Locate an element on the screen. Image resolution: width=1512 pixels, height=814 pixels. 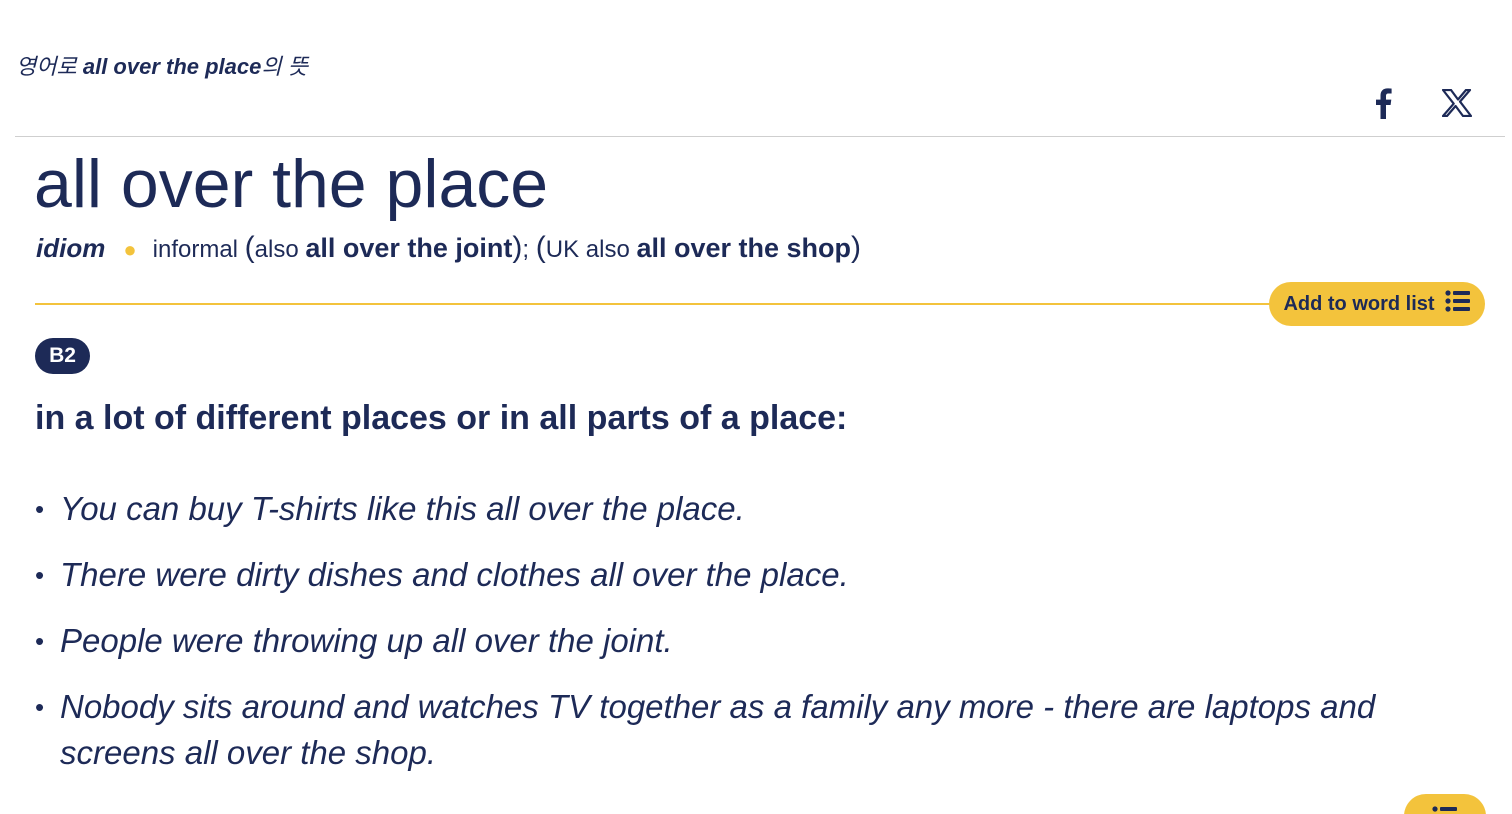
variant-form: all over the joint is located at coordinates (409, 248).